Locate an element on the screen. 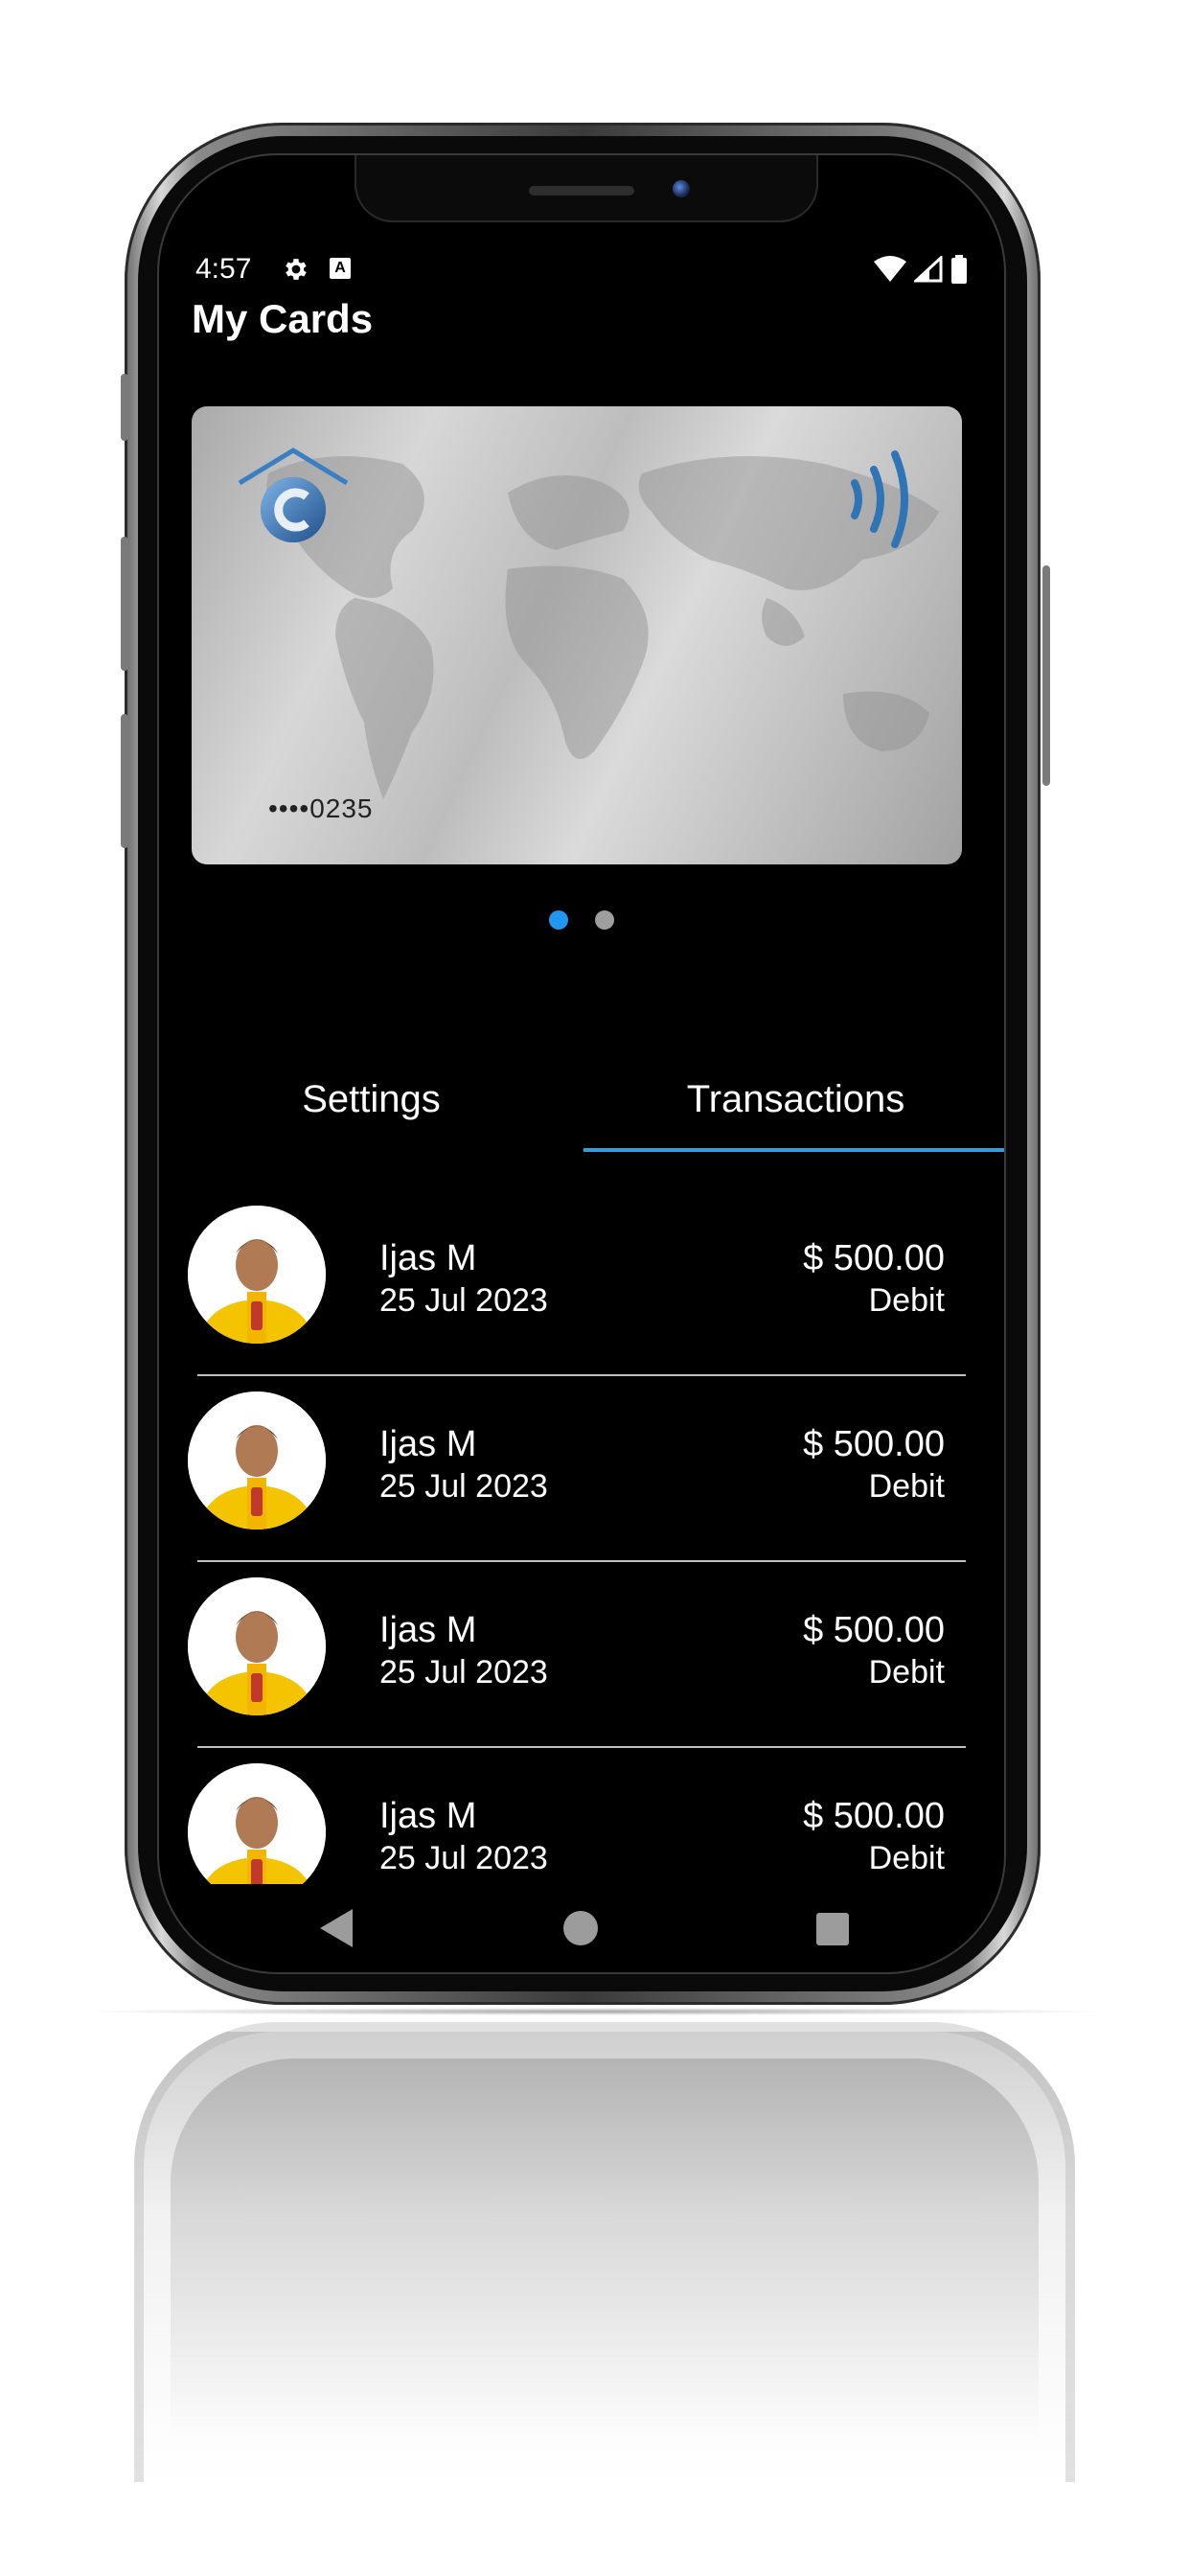 The width and height of the screenshot is (1190, 2576). notch is located at coordinates (587, 188).